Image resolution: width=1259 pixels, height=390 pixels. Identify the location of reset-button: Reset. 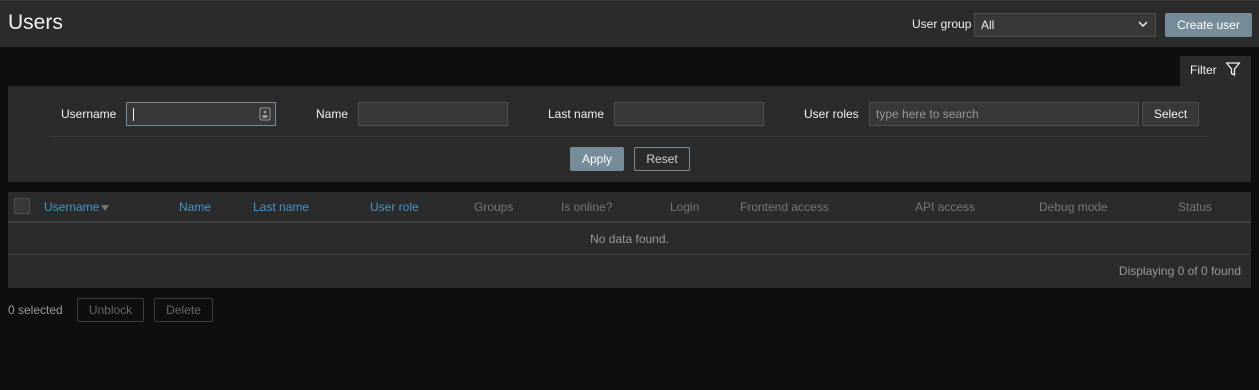
(662, 159).